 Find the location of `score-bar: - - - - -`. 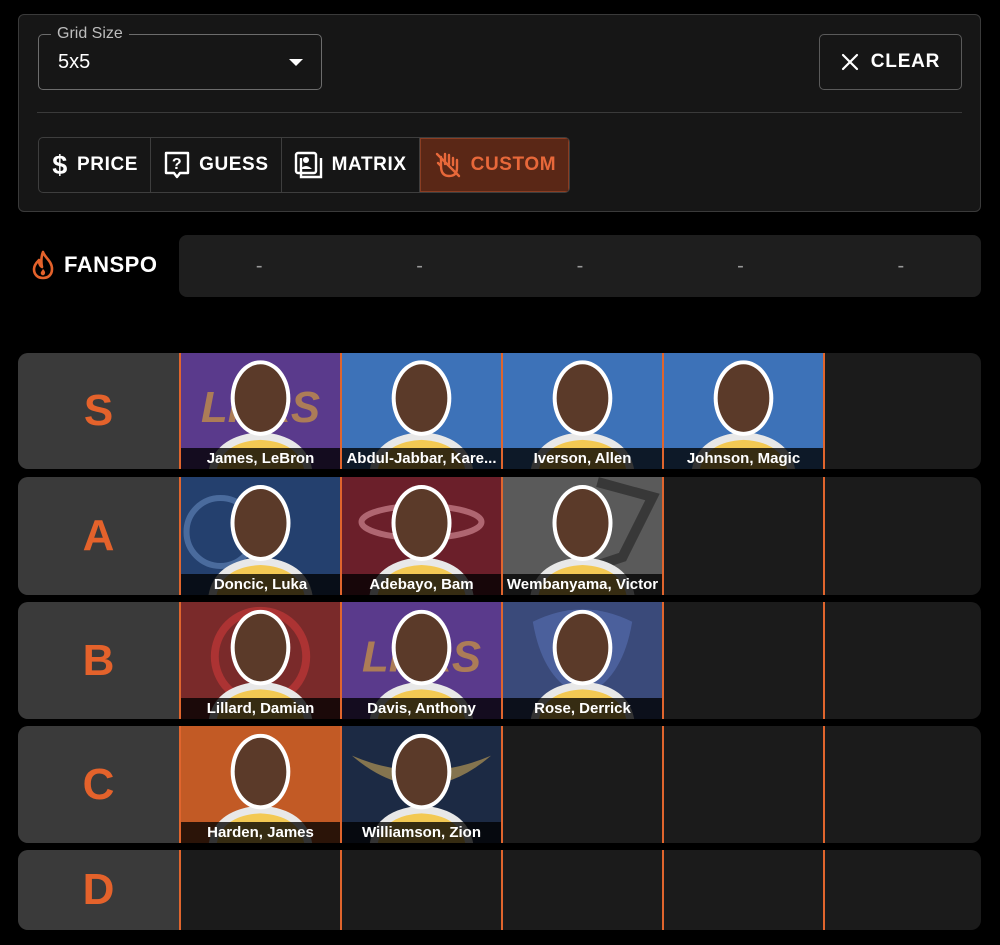

score-bar: - - - - - is located at coordinates (580, 266).